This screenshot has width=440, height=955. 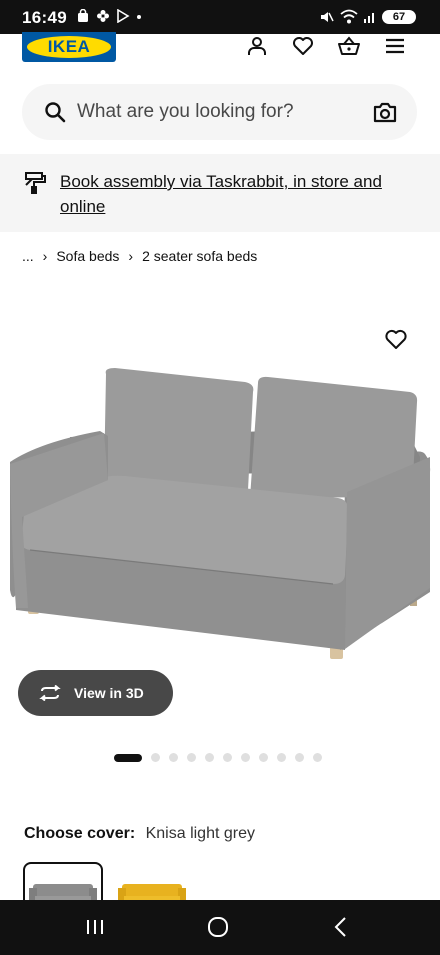 I want to click on signal-icon, so click(x=369, y=18).